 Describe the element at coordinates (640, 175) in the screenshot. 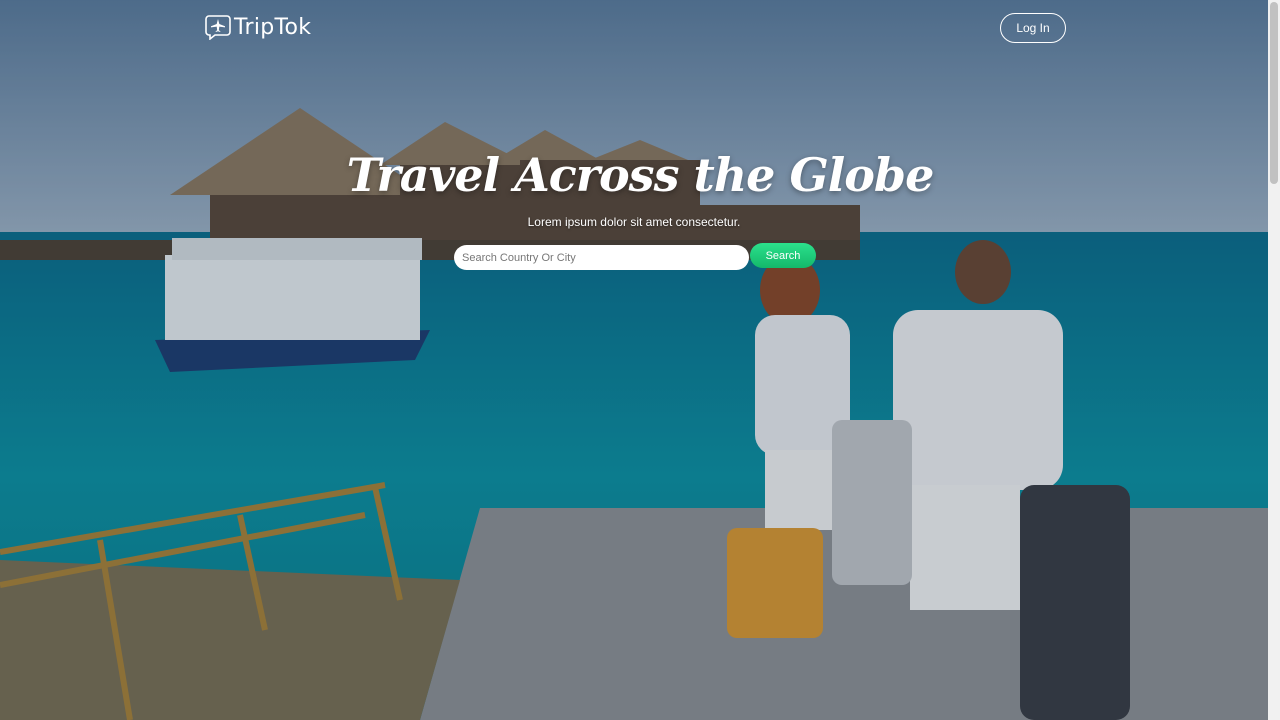

I see `hero-title: Travel Across the Globe` at that location.